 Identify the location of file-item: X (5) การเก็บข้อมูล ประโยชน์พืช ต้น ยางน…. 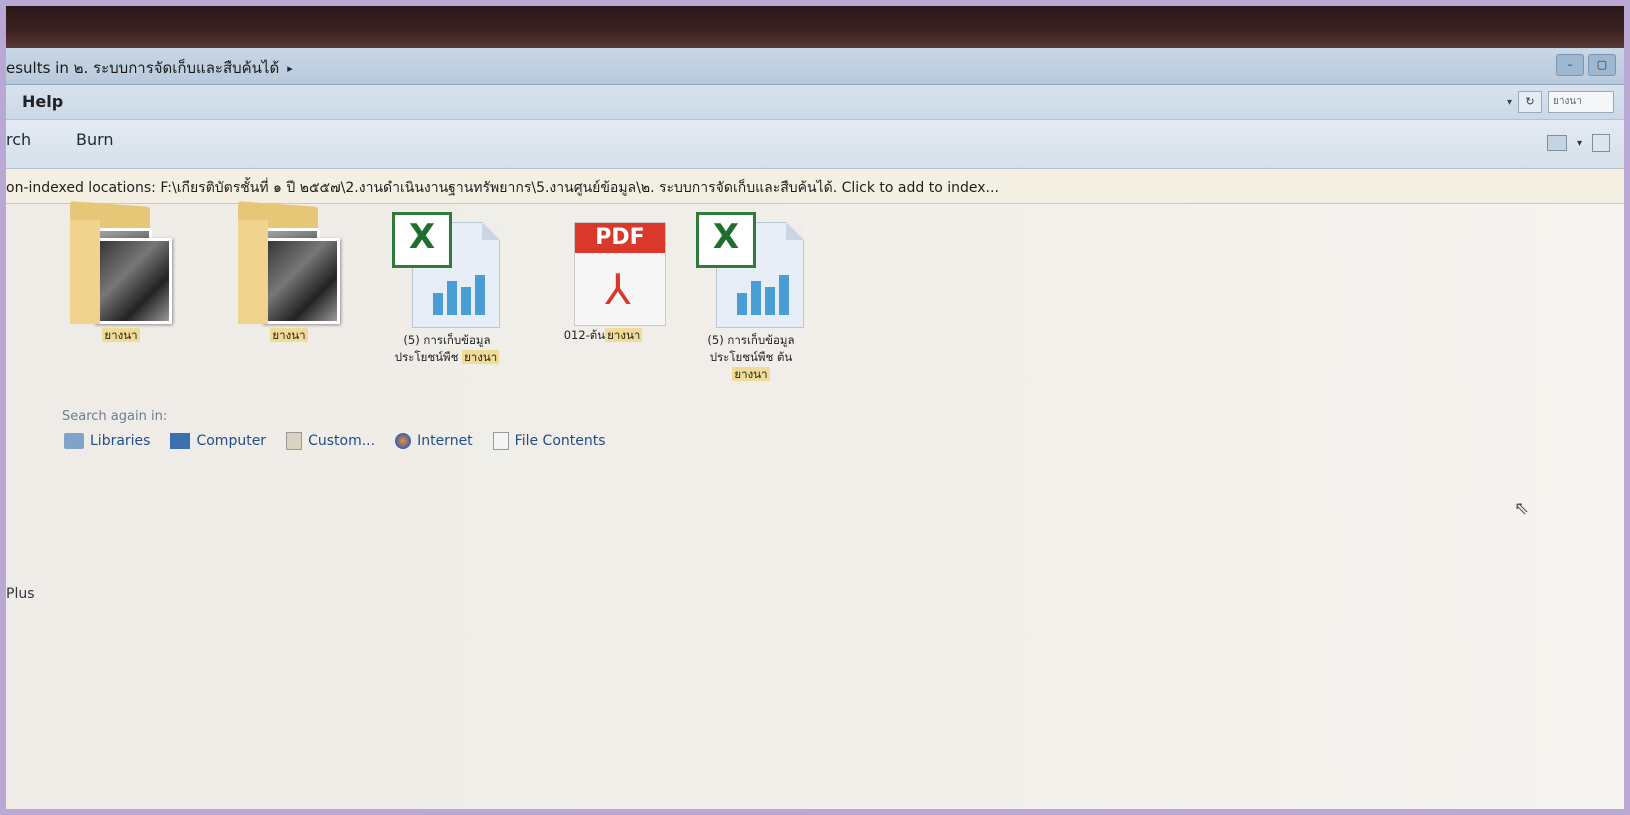
(751, 297).